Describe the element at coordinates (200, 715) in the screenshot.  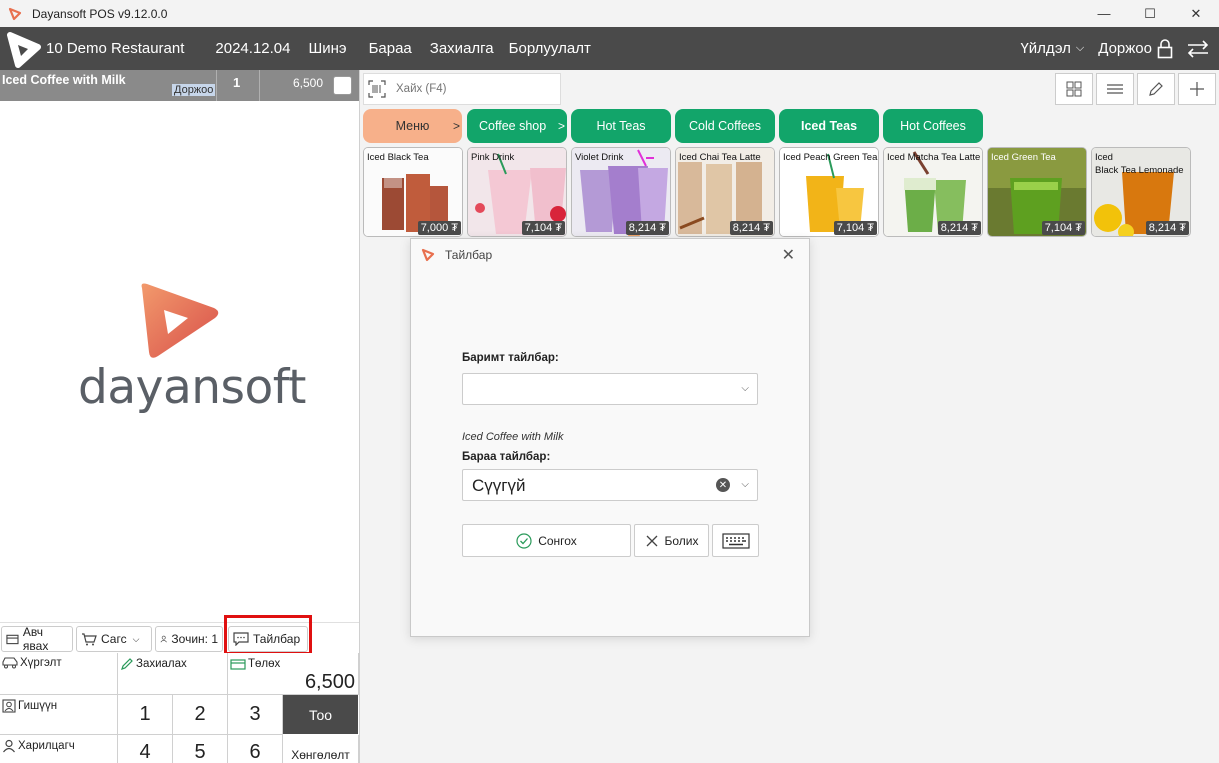
I see `key-2: 2` at that location.